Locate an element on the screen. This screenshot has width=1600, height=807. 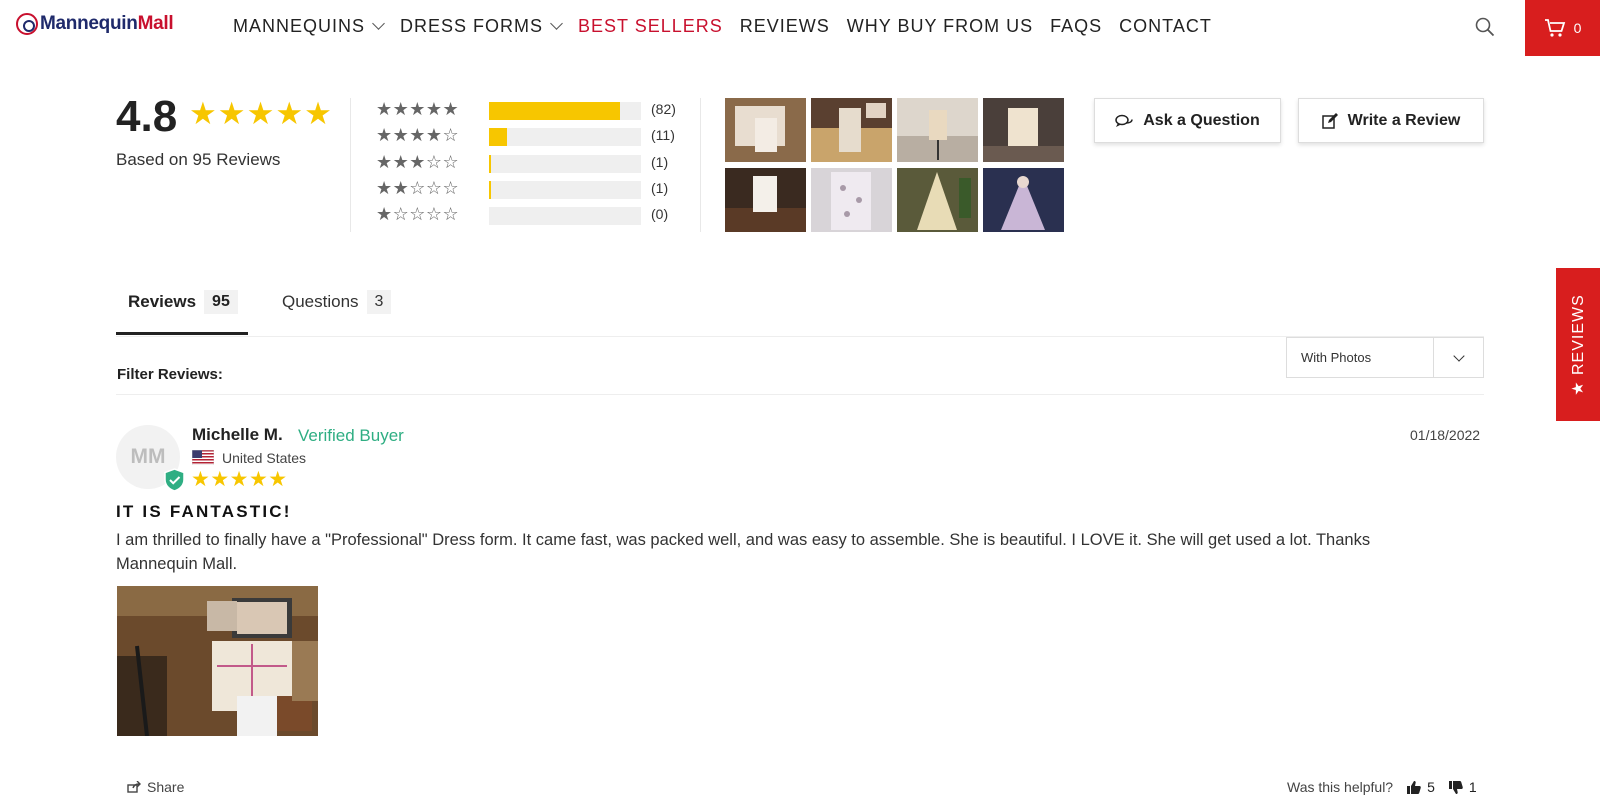
nav-faqs: FAQS is located at coordinates (1076, 26).